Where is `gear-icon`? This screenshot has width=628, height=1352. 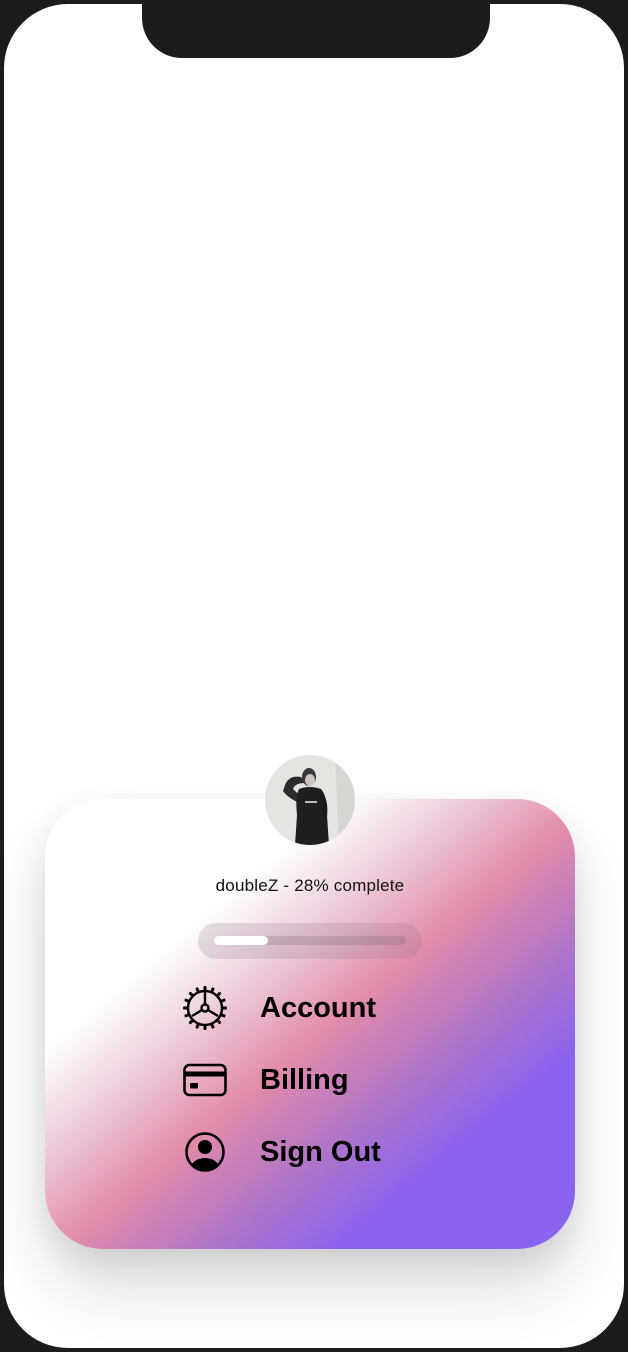 gear-icon is located at coordinates (205, 1008).